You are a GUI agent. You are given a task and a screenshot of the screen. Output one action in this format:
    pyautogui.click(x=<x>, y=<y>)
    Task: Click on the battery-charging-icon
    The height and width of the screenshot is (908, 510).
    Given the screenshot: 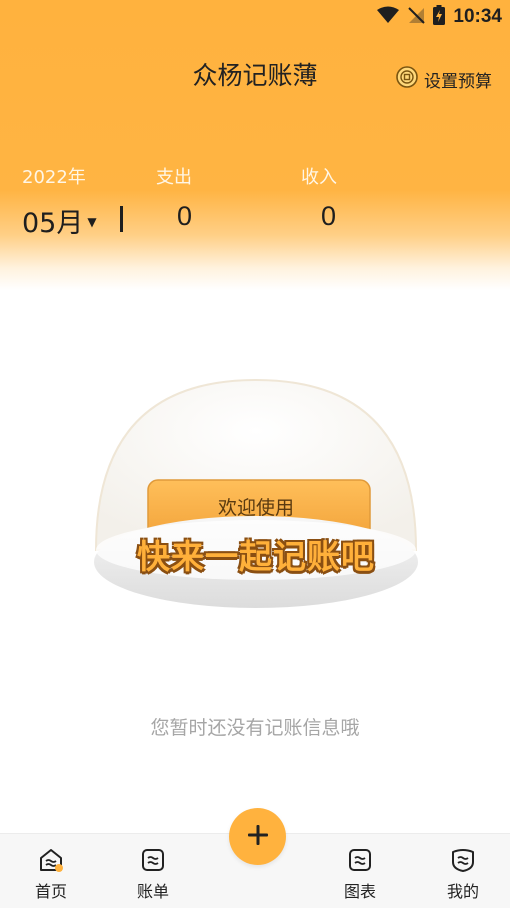 What is the action you would take?
    pyautogui.click(x=439, y=17)
    